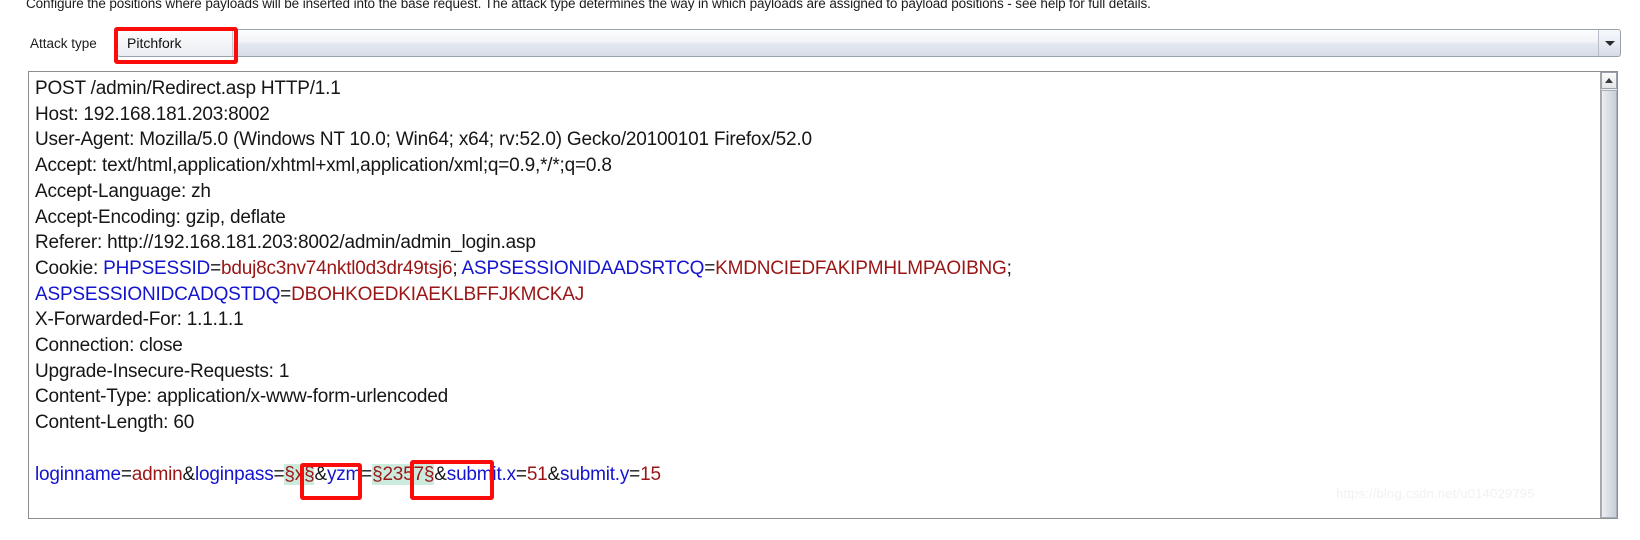 The image size is (1640, 540). Describe the element at coordinates (139, 320) in the screenshot. I see `request-header: X-Forwarded-For: 1.1.1.1` at that location.